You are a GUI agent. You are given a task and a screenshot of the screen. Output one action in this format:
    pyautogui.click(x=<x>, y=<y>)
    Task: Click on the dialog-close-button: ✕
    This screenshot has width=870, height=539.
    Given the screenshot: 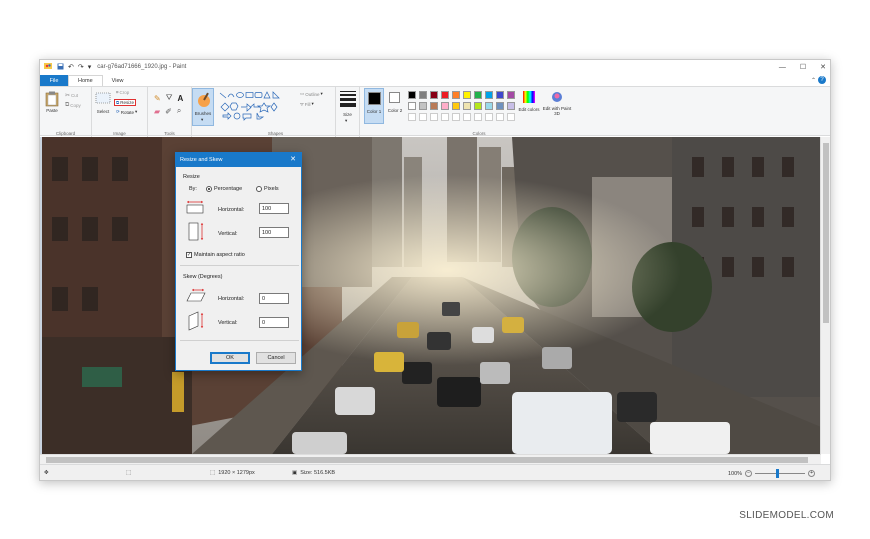 What is the action you would take?
    pyautogui.click(x=293, y=159)
    